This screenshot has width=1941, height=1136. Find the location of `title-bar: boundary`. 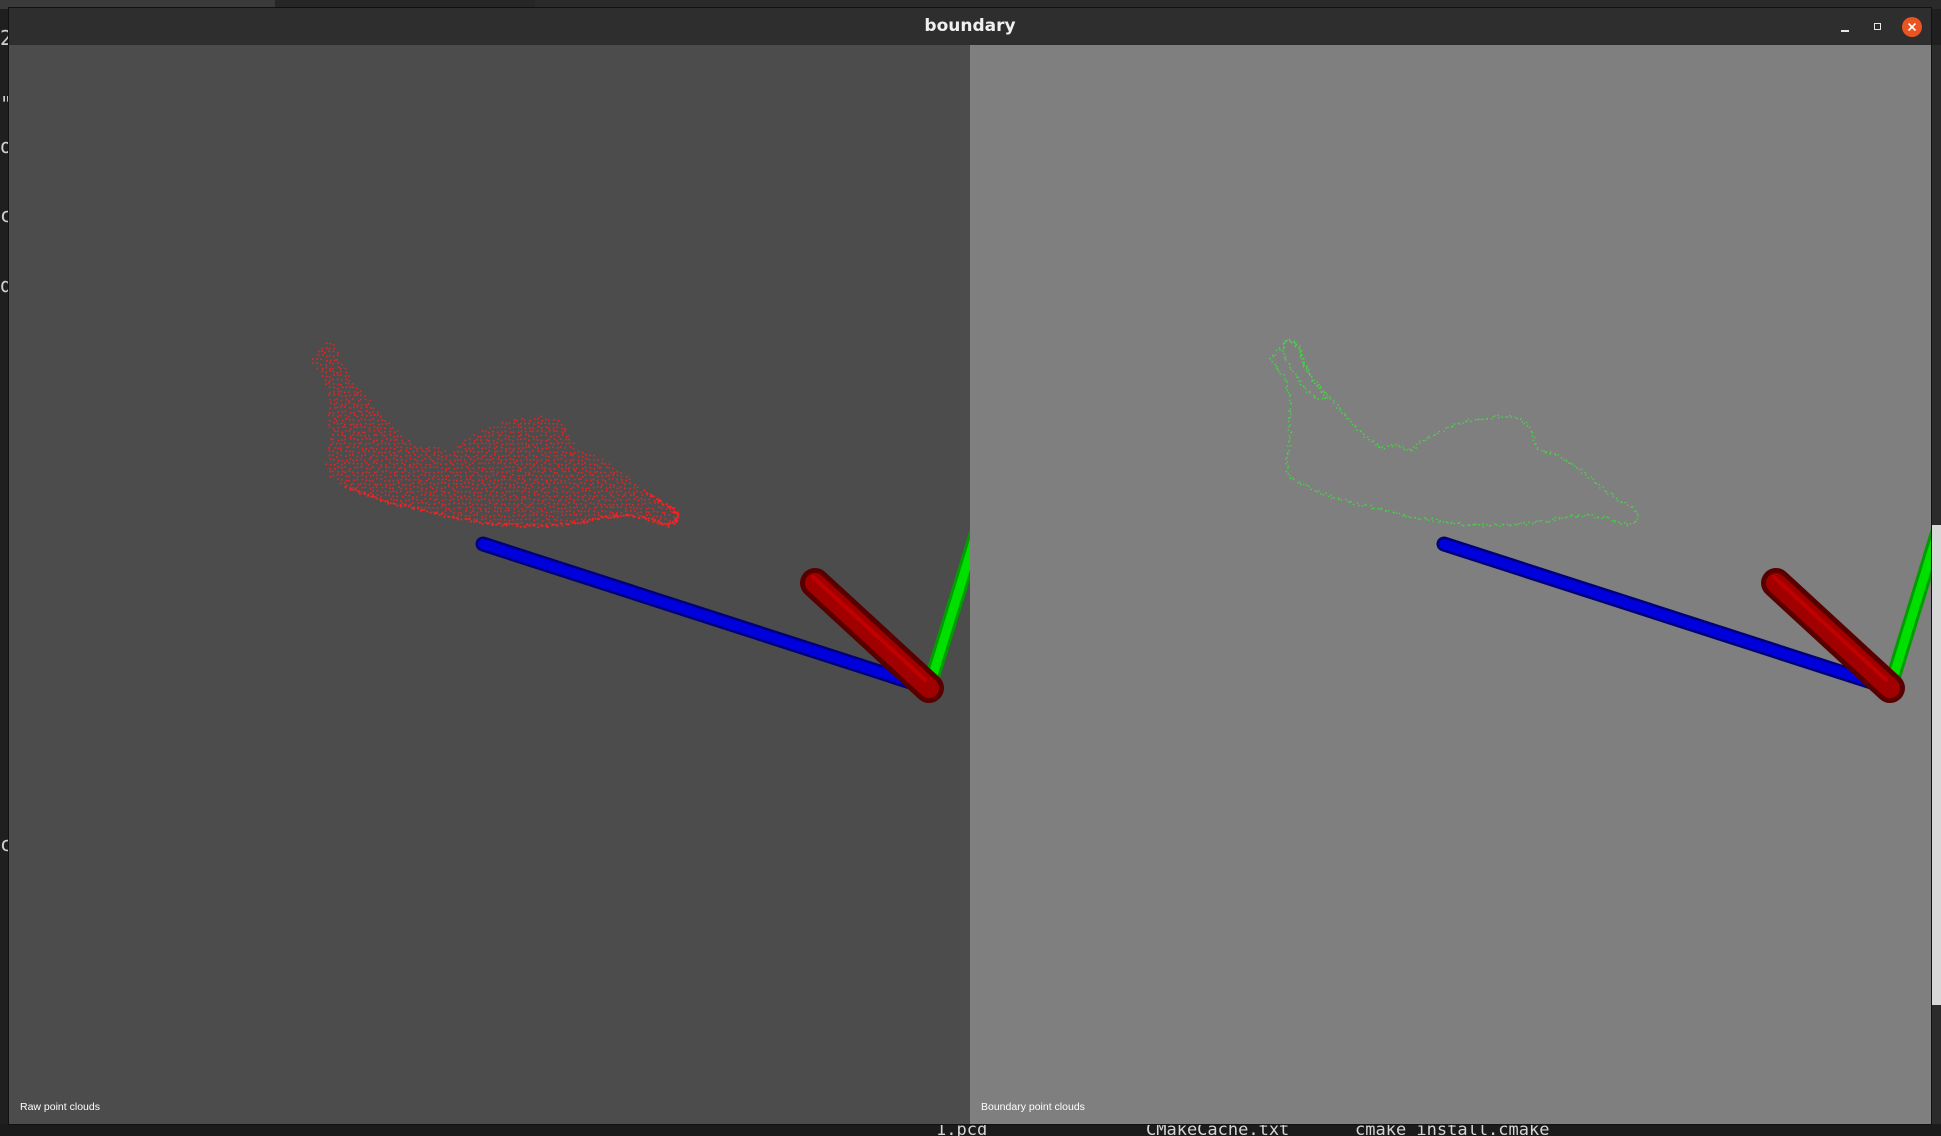

title-bar: boundary is located at coordinates (970, 27).